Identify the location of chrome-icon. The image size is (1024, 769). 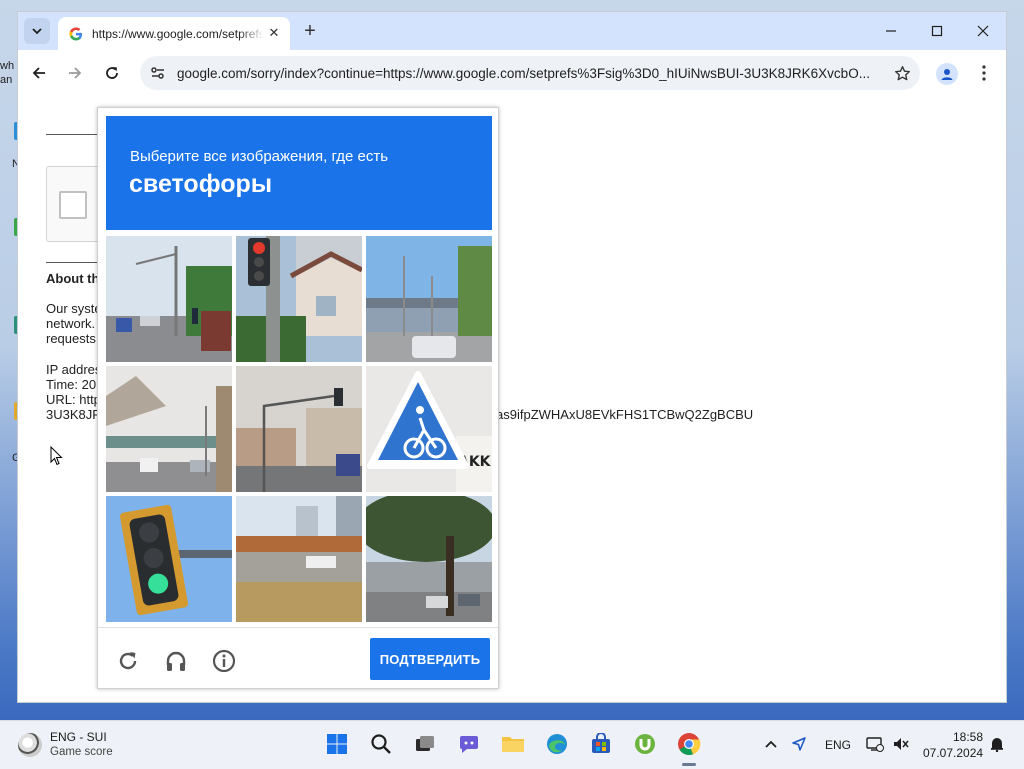
(689, 744).